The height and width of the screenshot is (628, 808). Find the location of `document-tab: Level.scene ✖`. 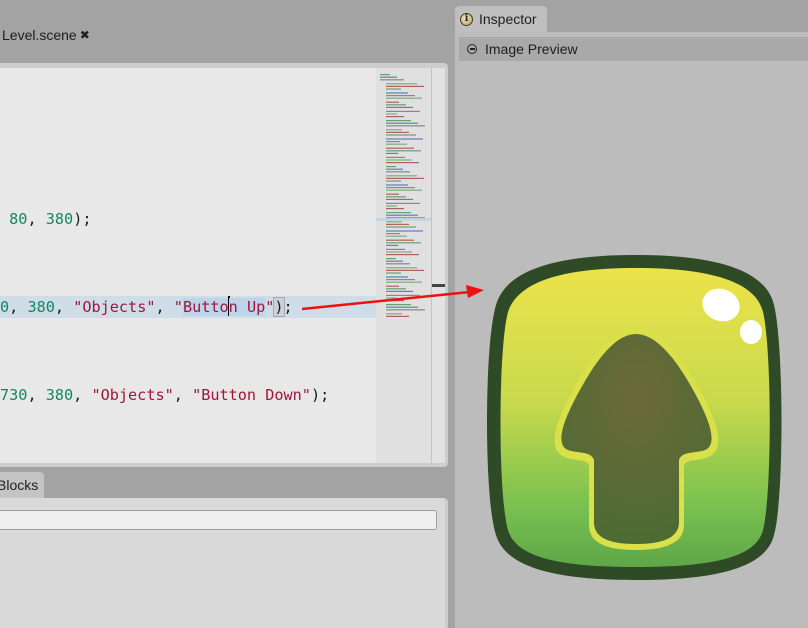

document-tab: Level.scene ✖ is located at coordinates (45, 35).